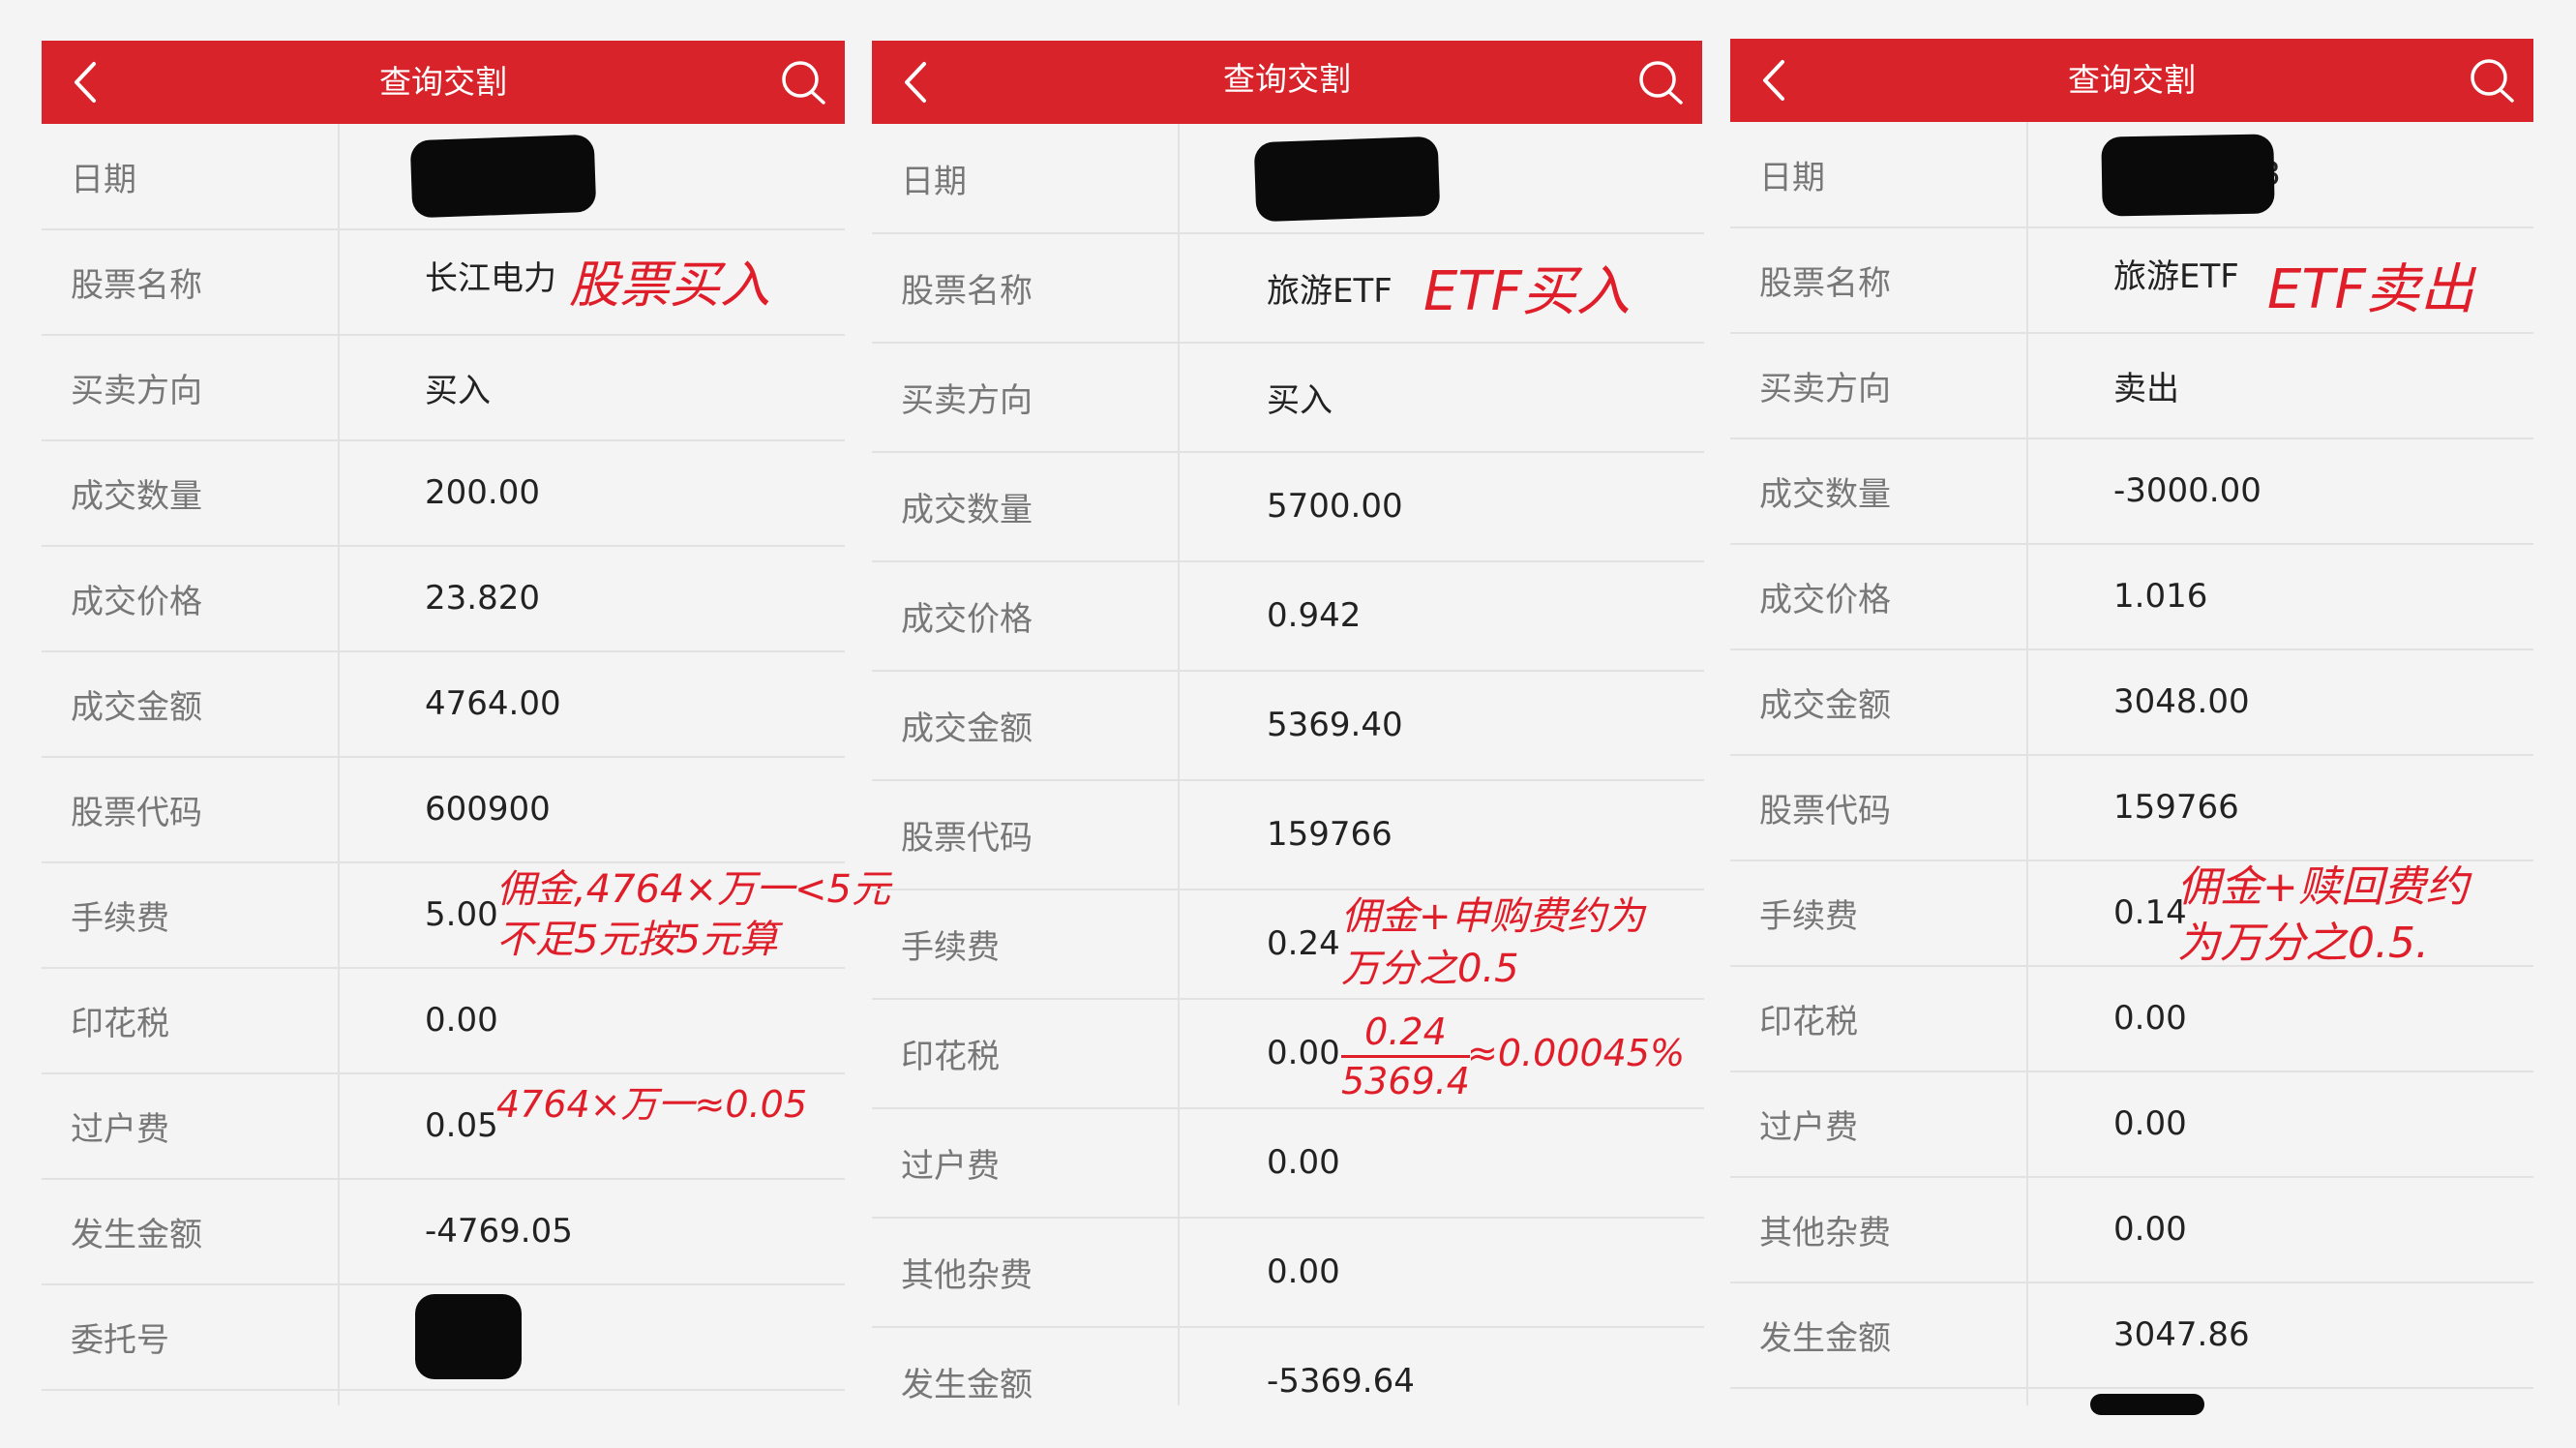  I want to click on row-net-amount: 发生金额 -4769.05, so click(443, 1232).